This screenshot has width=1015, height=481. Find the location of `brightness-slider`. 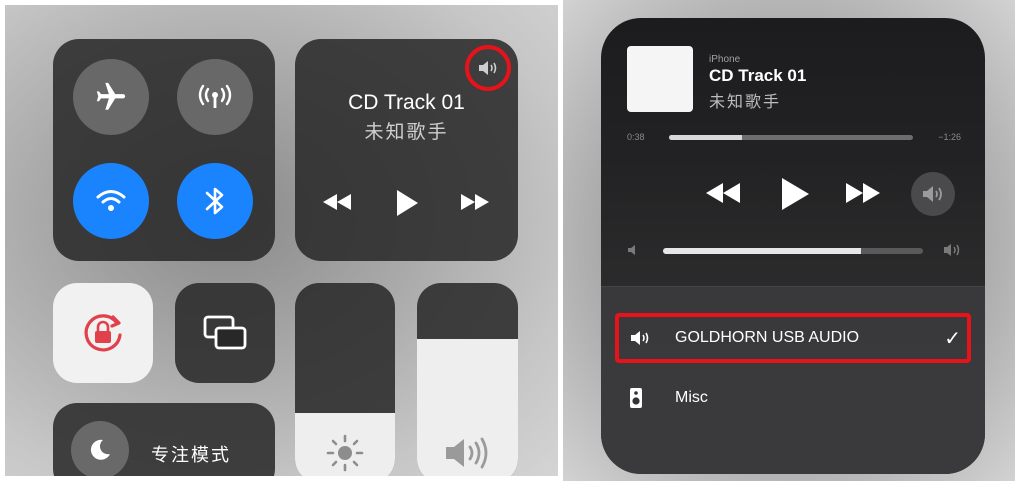

brightness-slider is located at coordinates (345, 379).